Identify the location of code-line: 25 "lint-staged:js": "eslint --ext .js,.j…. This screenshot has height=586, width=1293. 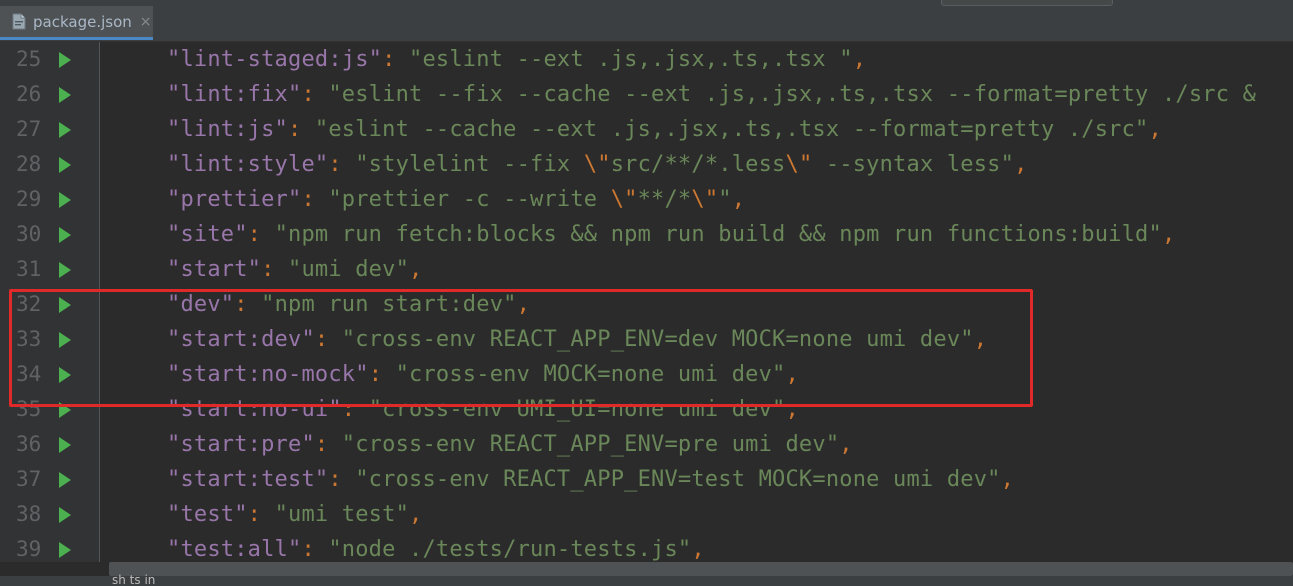
(646, 59).